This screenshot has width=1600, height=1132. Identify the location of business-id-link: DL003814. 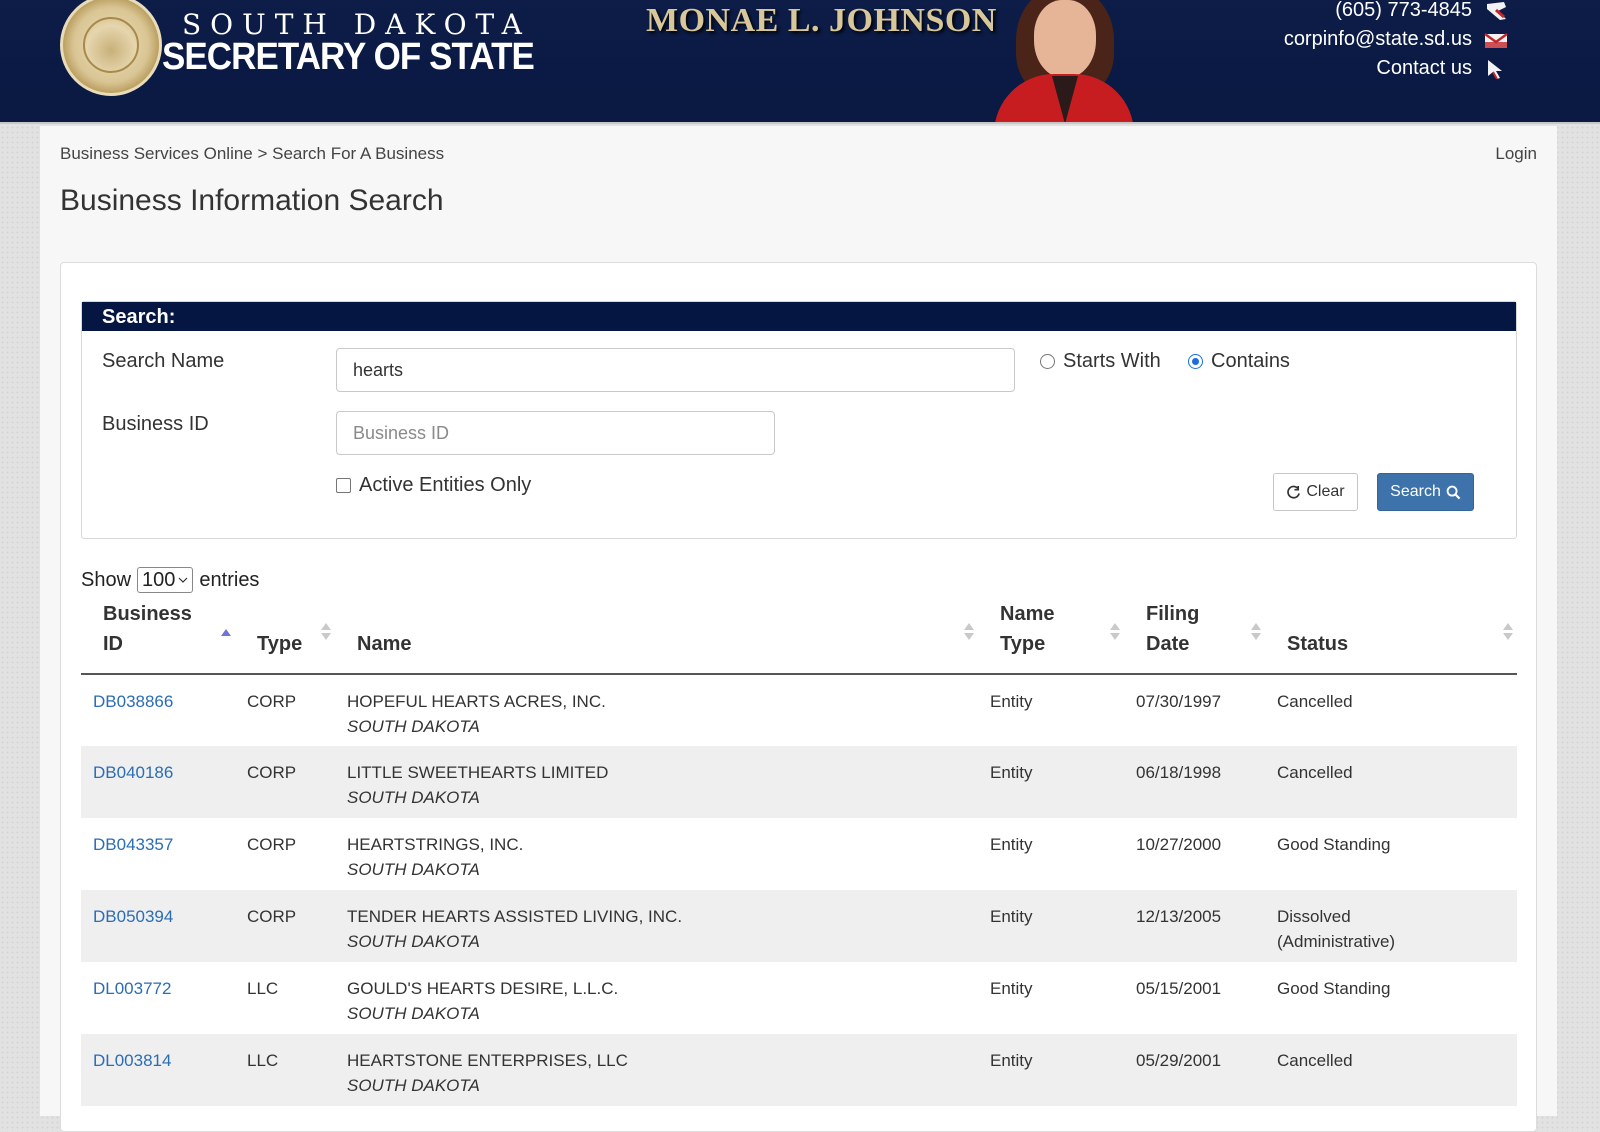
(158, 1070).